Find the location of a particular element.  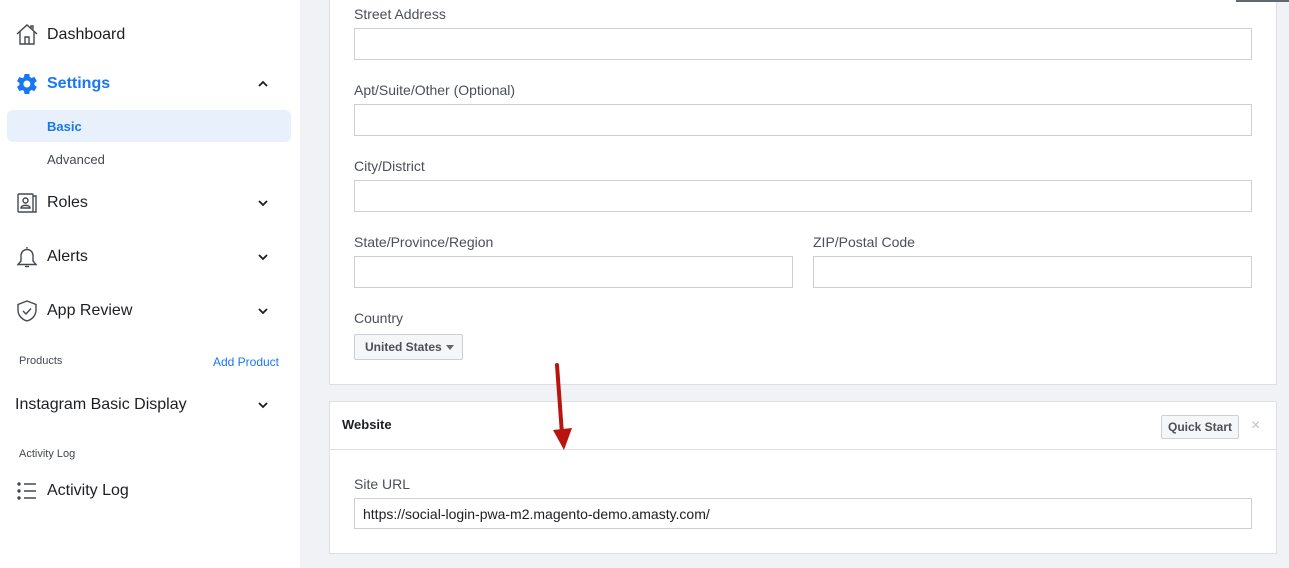

sidebar-item-label: Alerts is located at coordinates (67, 256).